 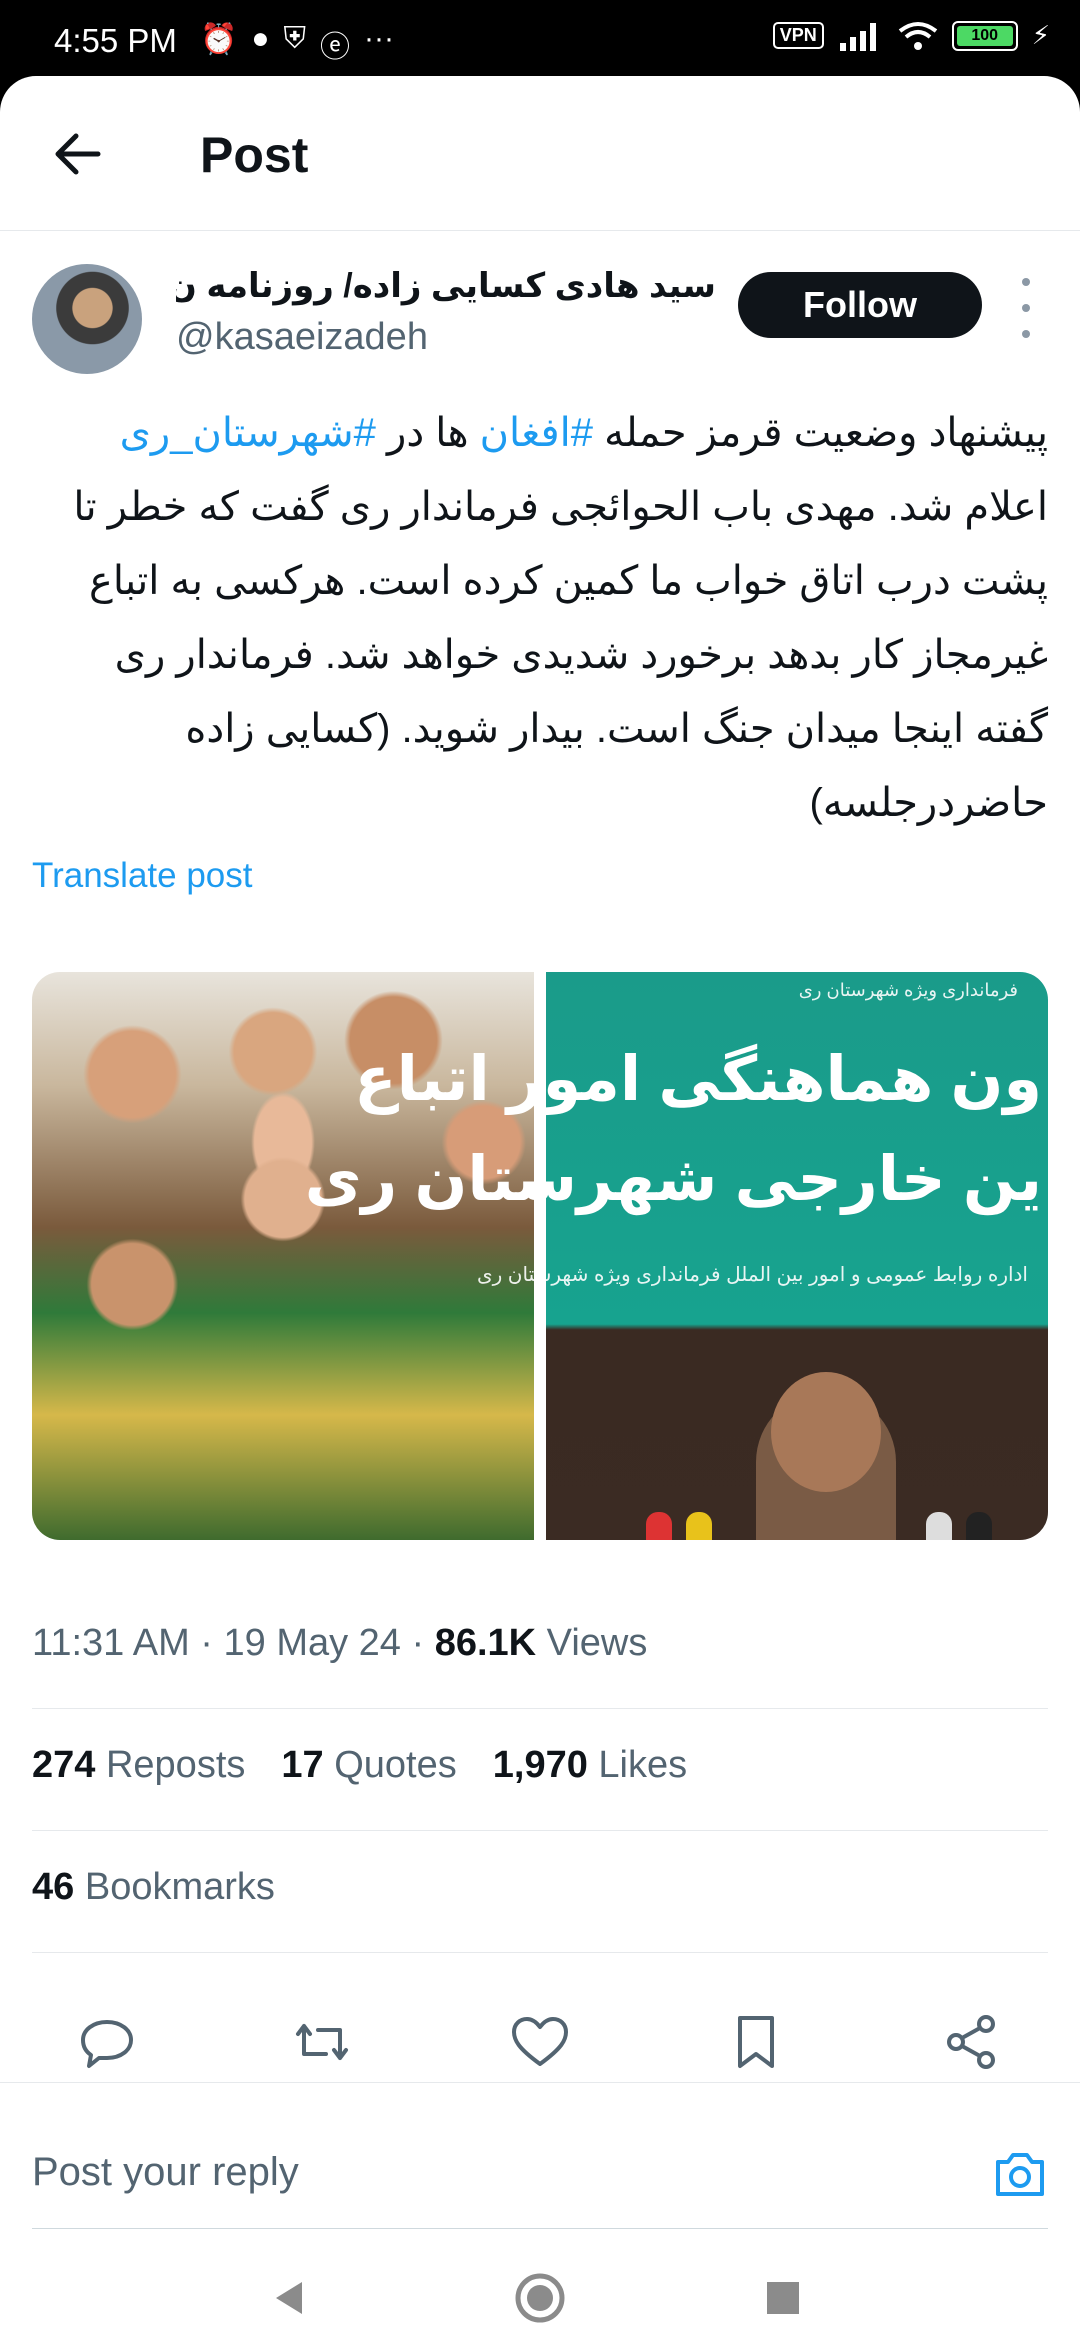 What do you see at coordinates (536, 433) in the screenshot?
I see `hashtag-link: #افغان` at bounding box center [536, 433].